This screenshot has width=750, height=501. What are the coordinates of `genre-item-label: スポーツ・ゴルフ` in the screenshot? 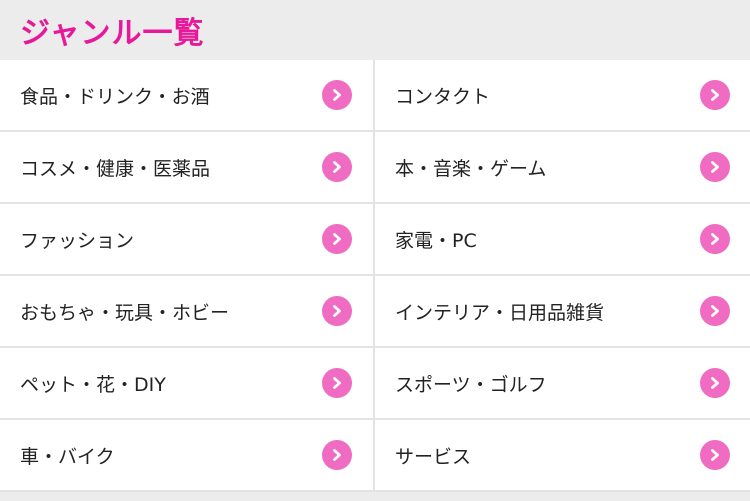 It's located at (471, 384).